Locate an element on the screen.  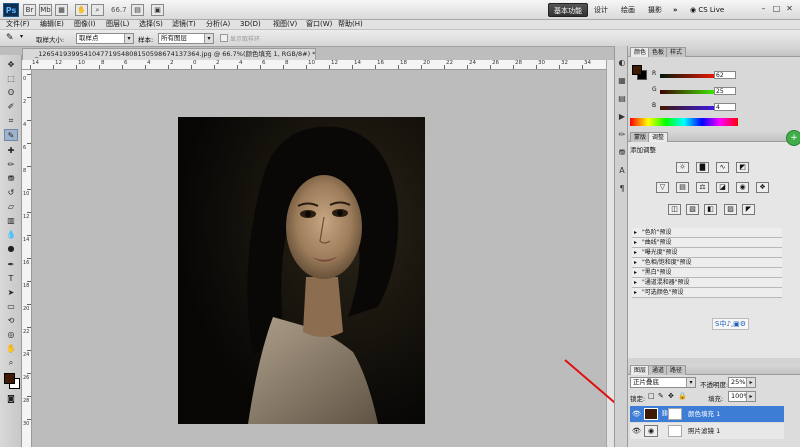
gradient-map-icon: ▨ is located at coordinates (730, 209).